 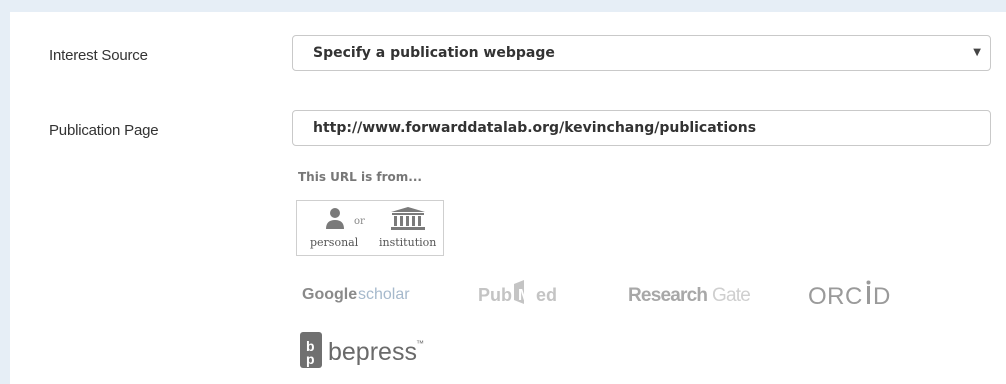 I want to click on institution-icon, so click(x=408, y=218).